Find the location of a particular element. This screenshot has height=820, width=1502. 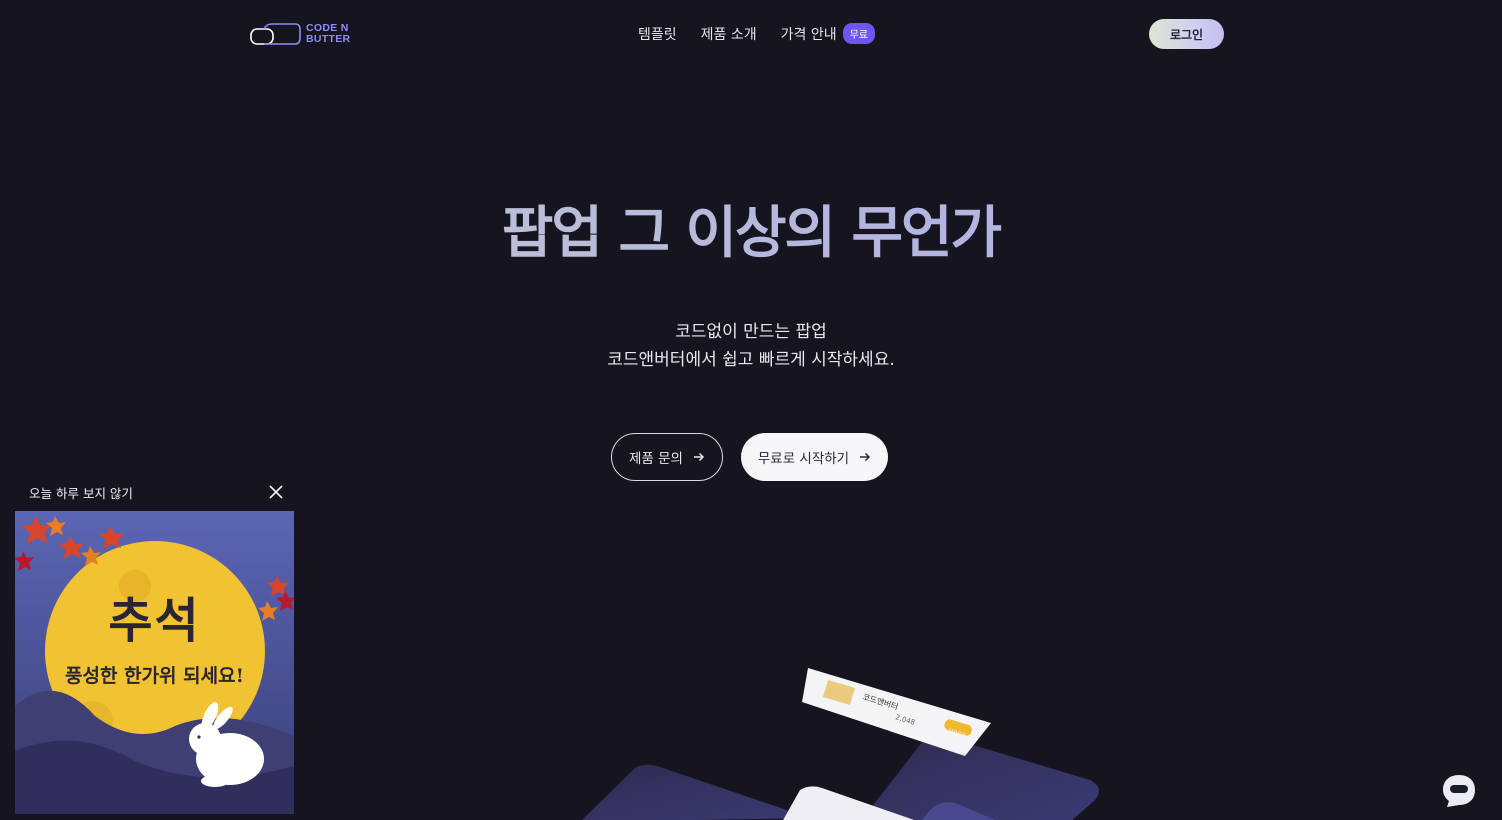

logo: CODE N BUTTER is located at coordinates (300, 34).